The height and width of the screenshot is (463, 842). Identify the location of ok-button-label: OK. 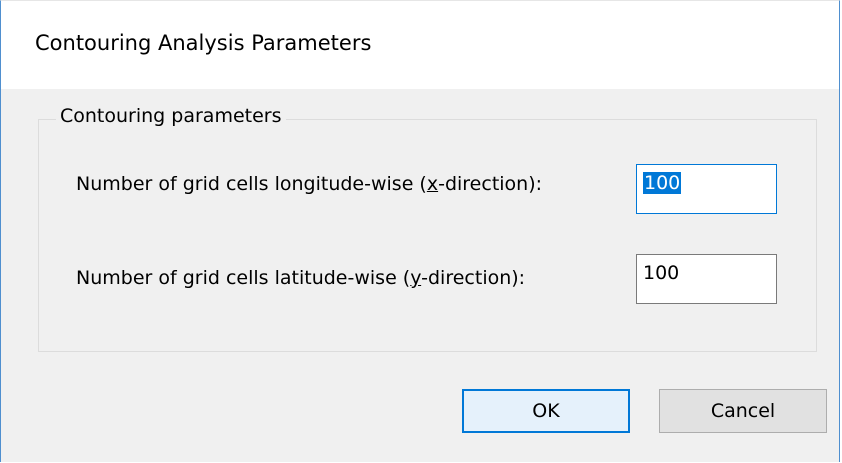
(546, 411).